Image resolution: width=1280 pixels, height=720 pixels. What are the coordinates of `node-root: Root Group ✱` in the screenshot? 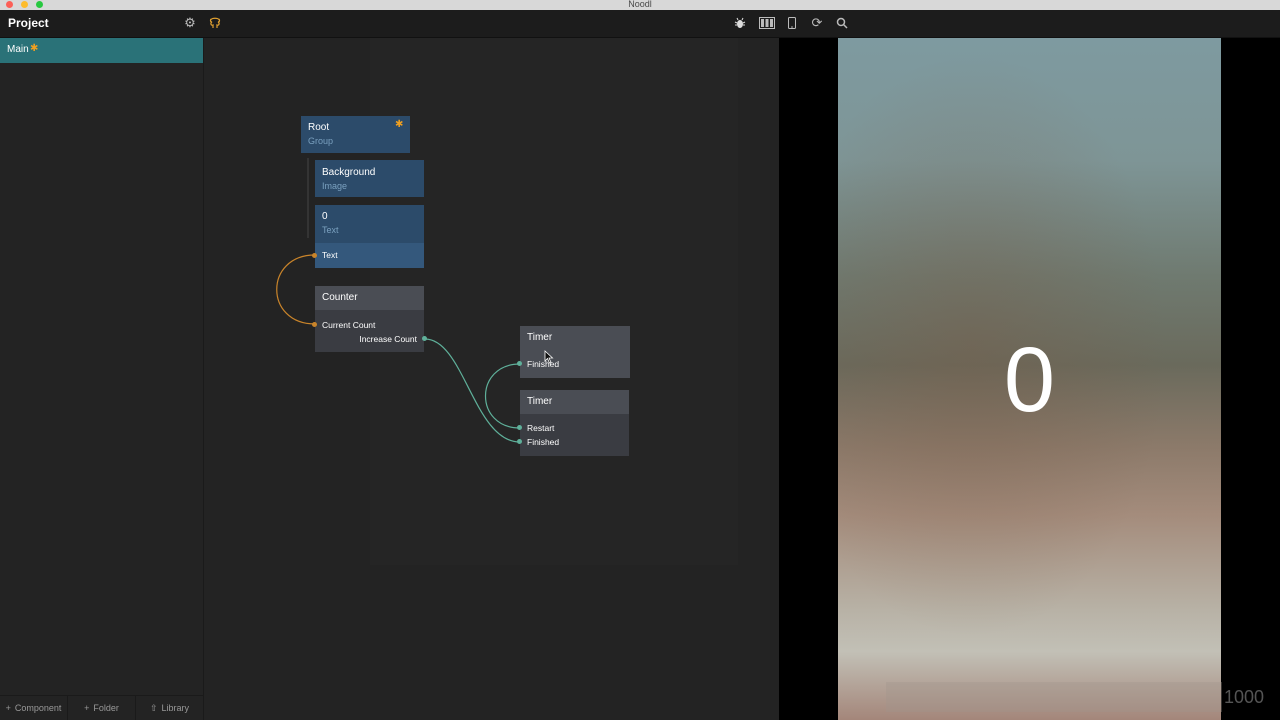 It's located at (355, 134).